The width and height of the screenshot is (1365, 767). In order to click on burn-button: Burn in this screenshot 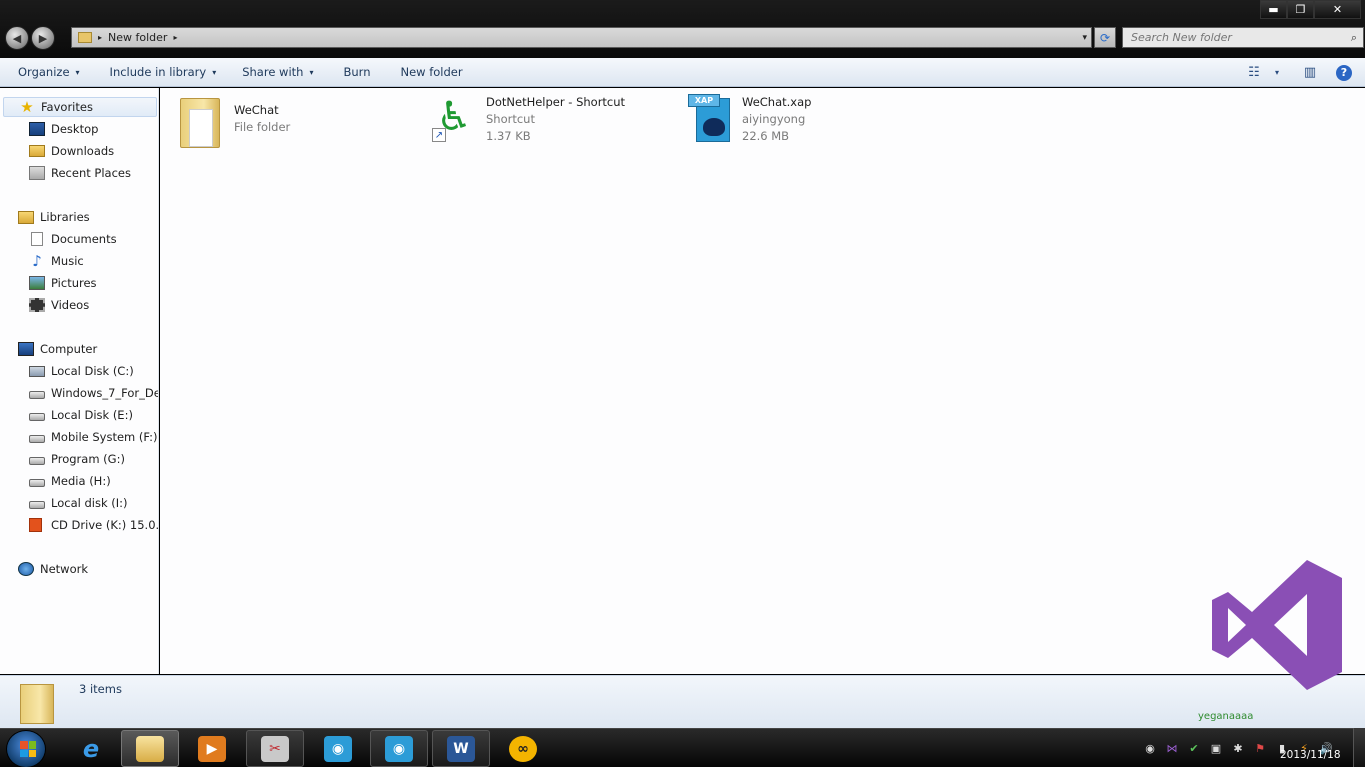, I will do `click(356, 72)`.